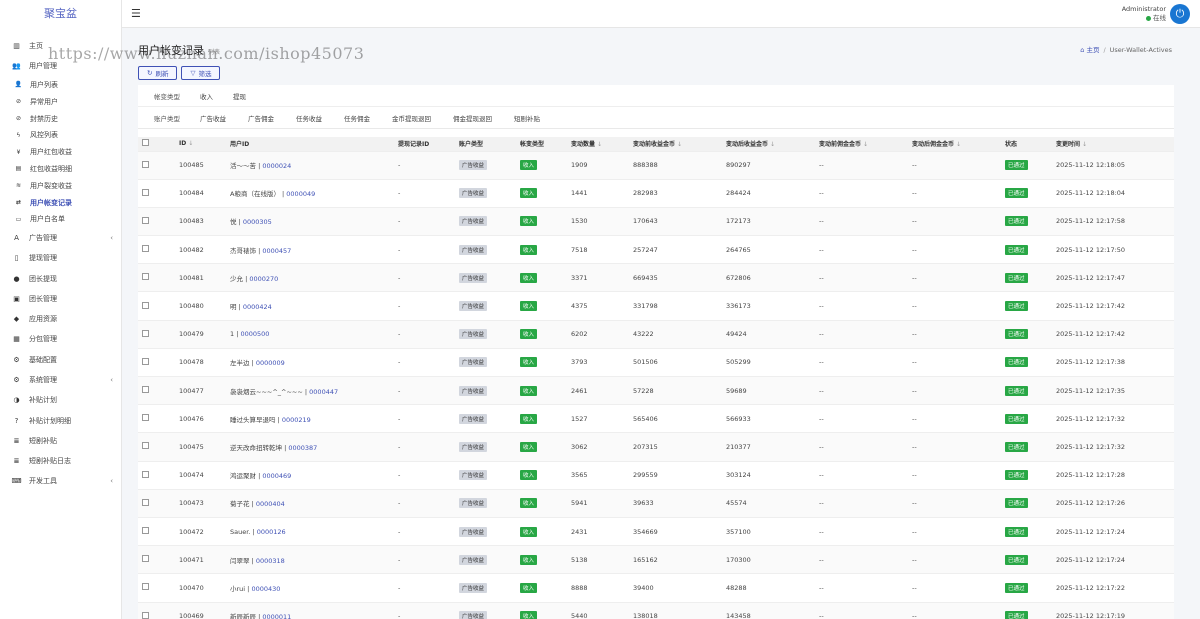 The height and width of the screenshot is (619, 1200). I want to click on filter-button: ▽ 筛选, so click(201, 73).